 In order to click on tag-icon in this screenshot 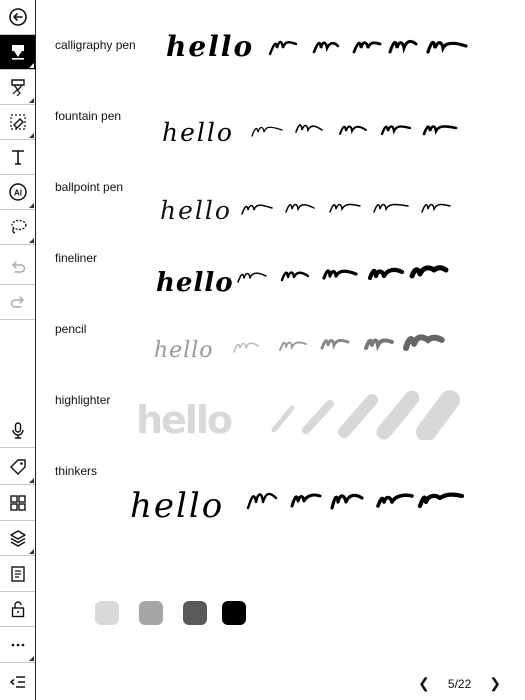, I will do `click(17, 467)`.